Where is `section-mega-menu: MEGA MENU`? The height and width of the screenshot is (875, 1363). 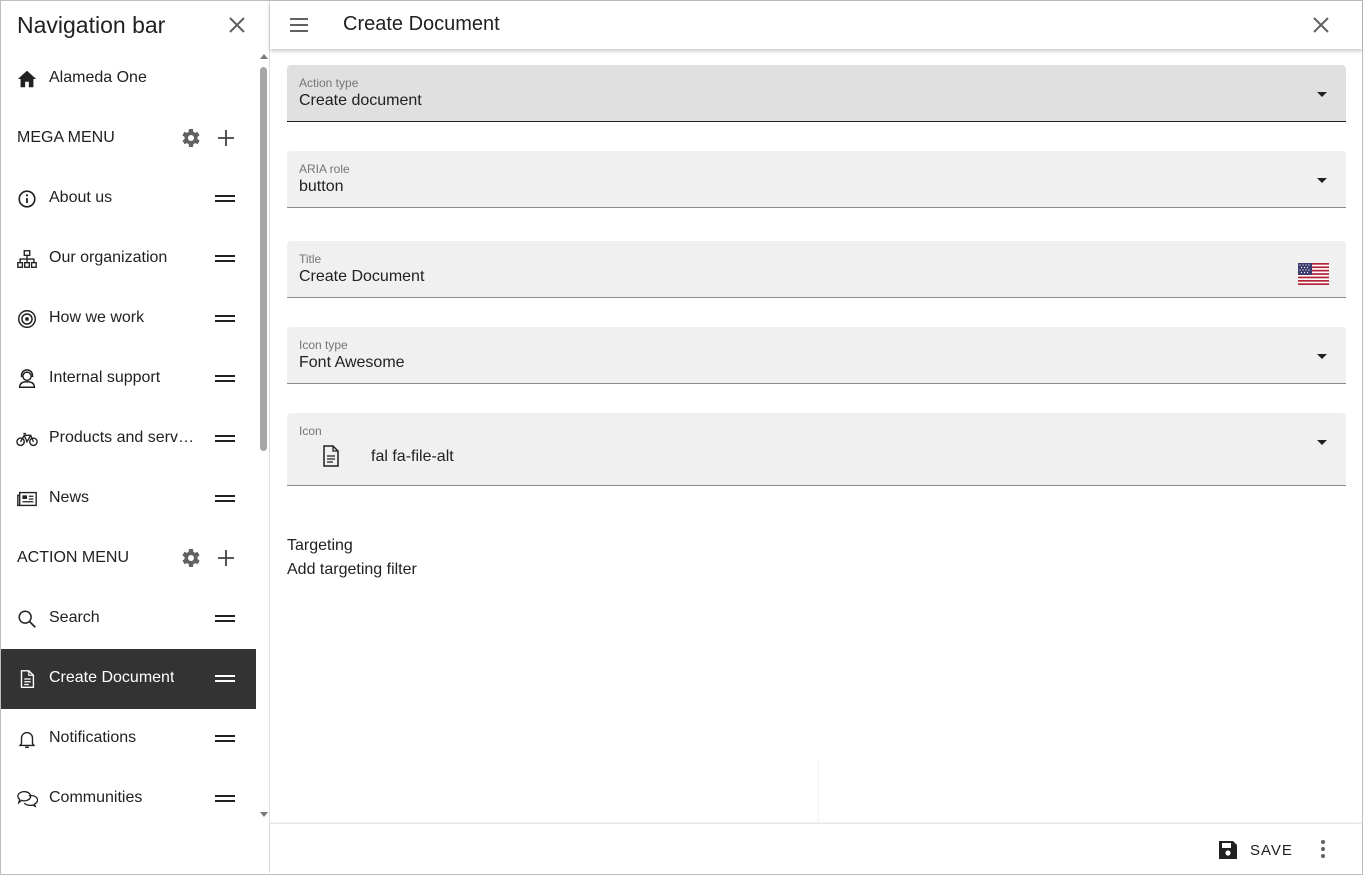 section-mega-menu: MEGA MENU is located at coordinates (128, 139).